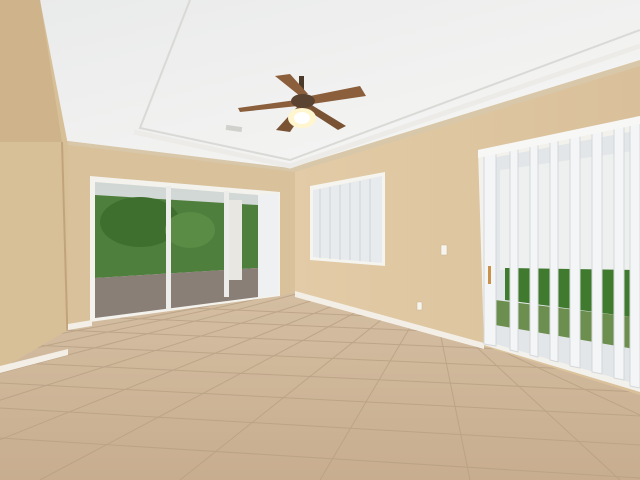 The height and width of the screenshot is (480, 640). What do you see at coordinates (268, 245) in the screenshot?
I see `vertical-blind-stack-back` at bounding box center [268, 245].